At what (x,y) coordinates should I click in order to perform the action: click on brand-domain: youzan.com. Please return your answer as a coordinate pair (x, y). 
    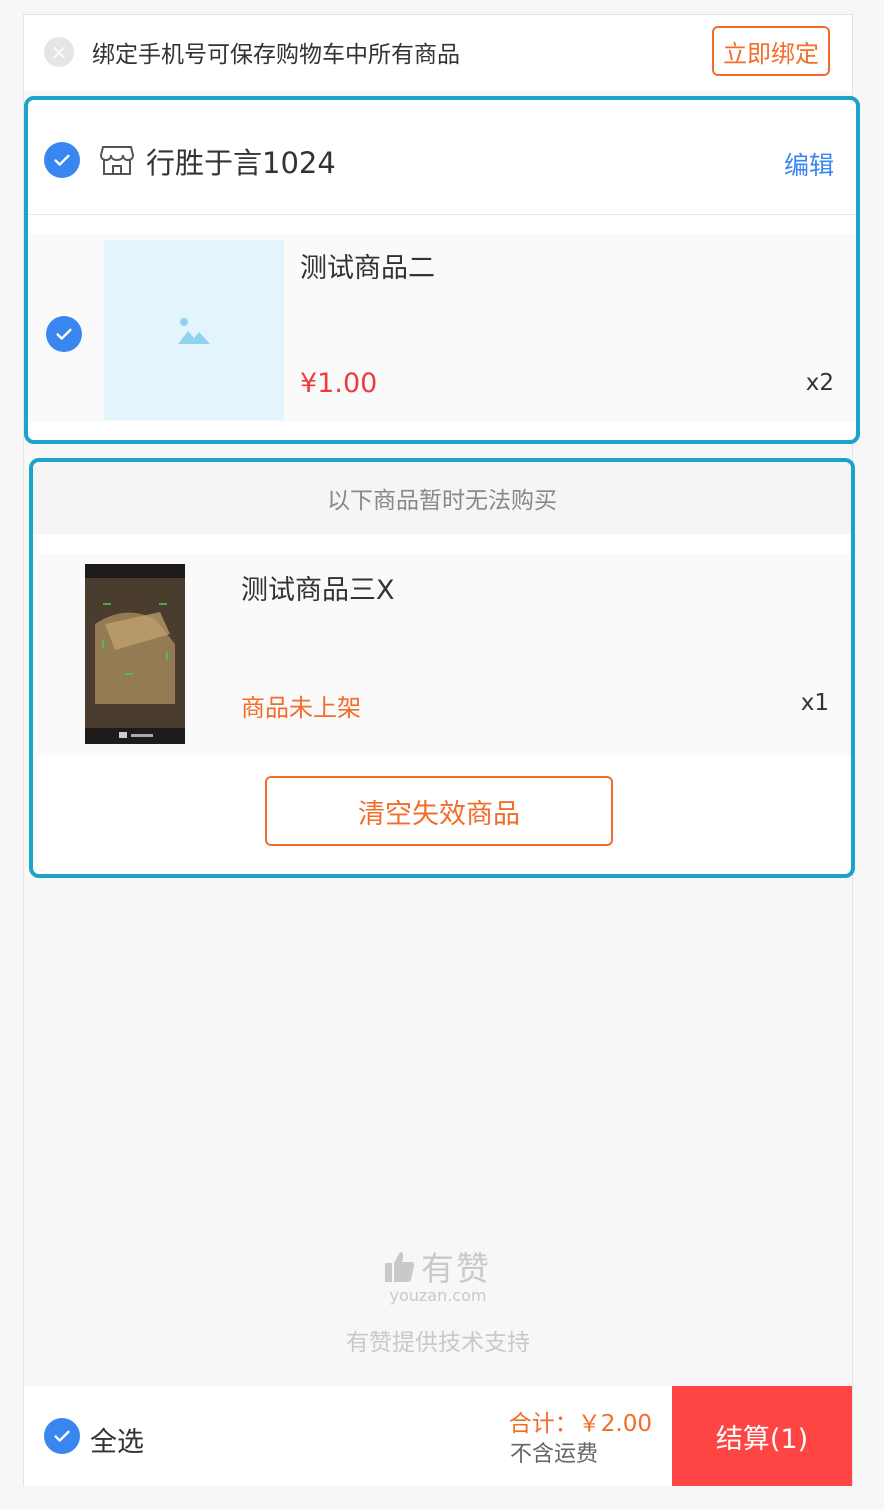
    Looking at the image, I should click on (438, 1295).